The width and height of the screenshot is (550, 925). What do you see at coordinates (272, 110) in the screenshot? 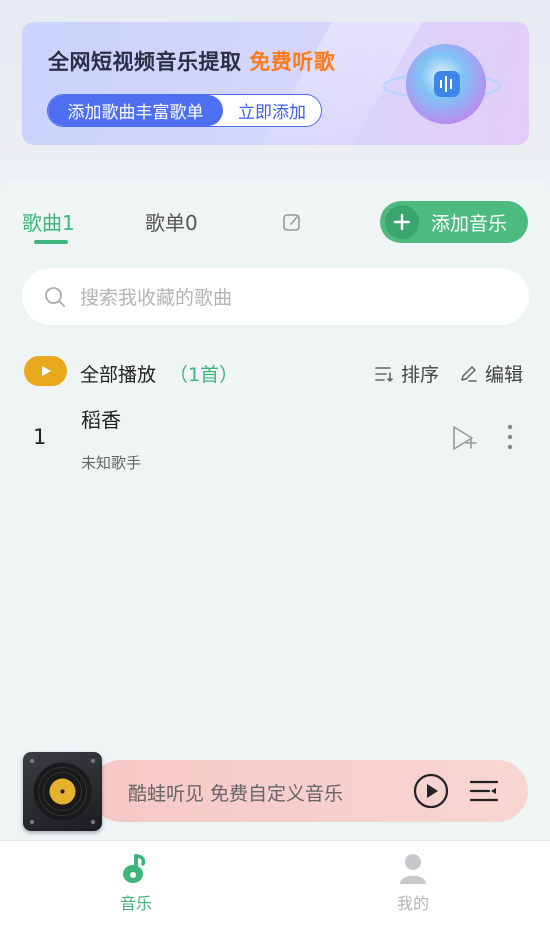
I see `add-now-button: 立即添加` at bounding box center [272, 110].